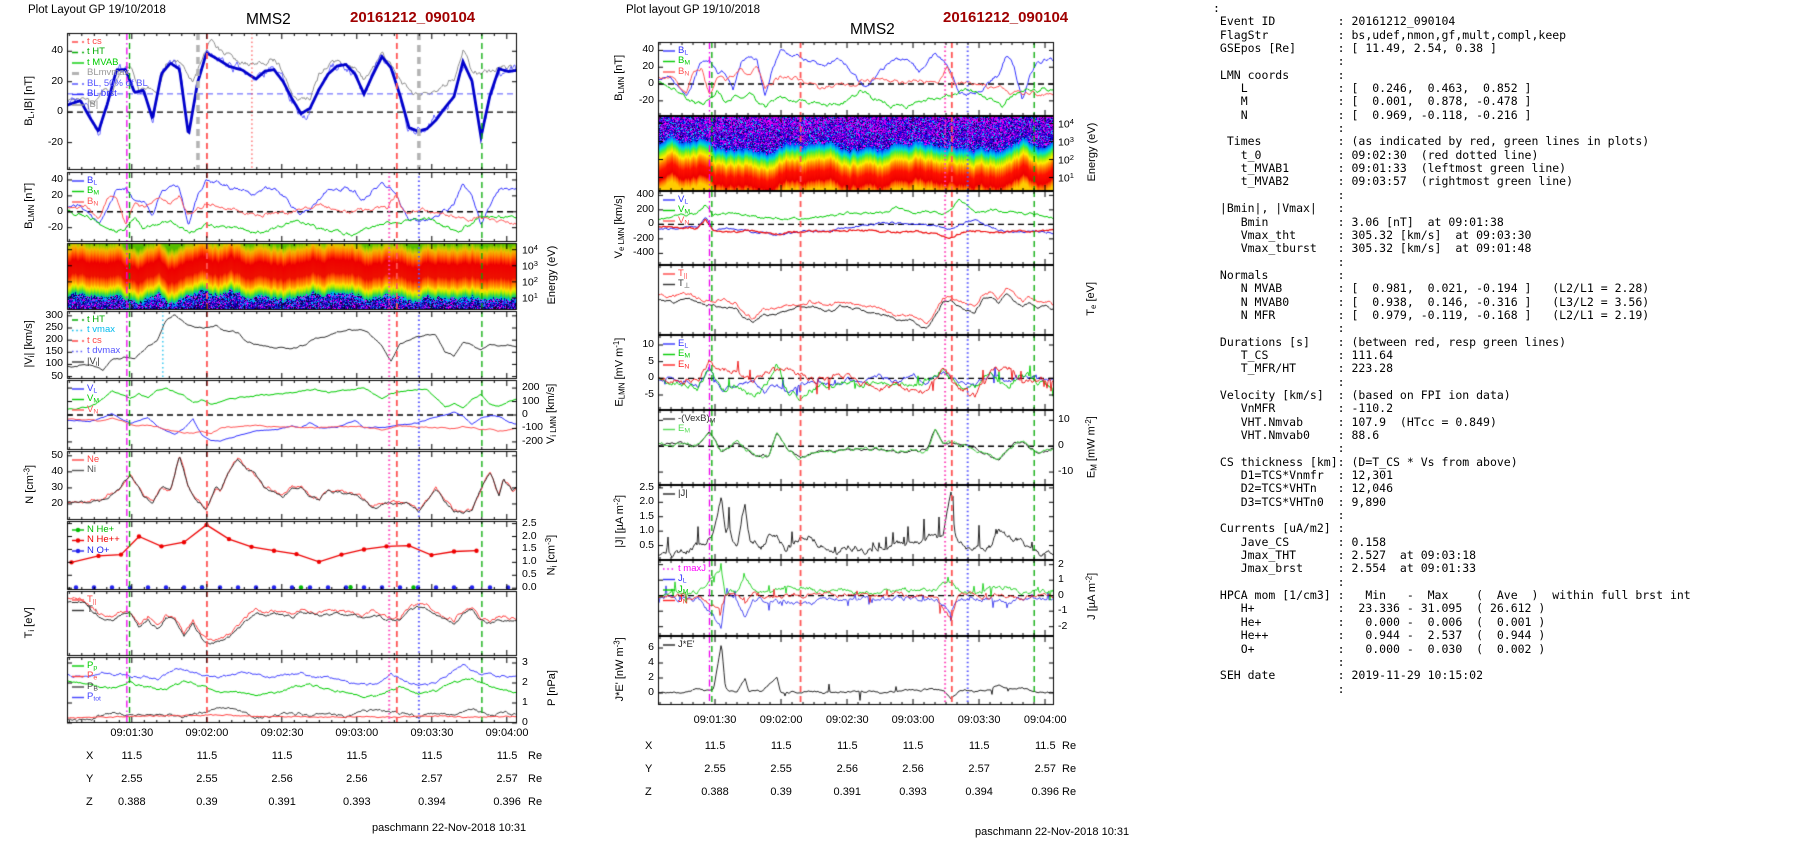  What do you see at coordinates (93, 361) in the screenshot?
I see `legend-label: |Vi|` at bounding box center [93, 361].